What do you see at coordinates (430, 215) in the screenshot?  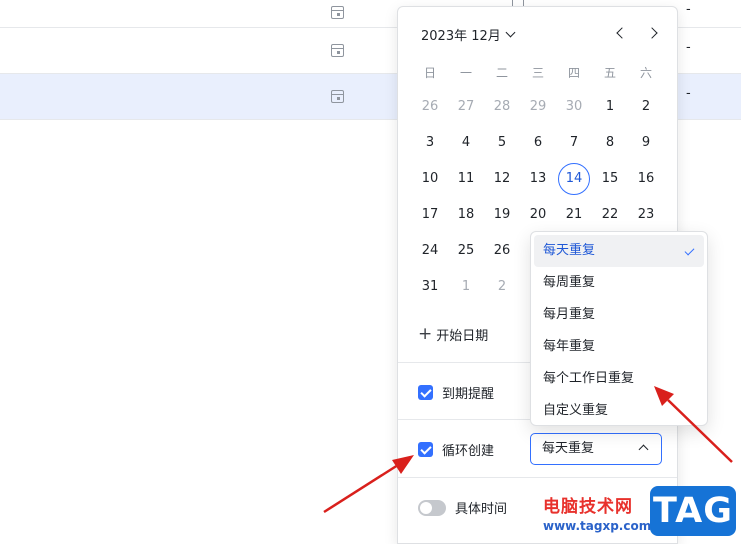 I see `calendar-day: 17` at bounding box center [430, 215].